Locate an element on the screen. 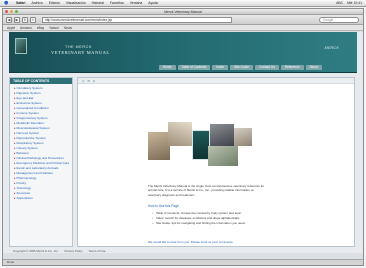  menubar-clock: Mié 10:41 is located at coordinates (354, 3).